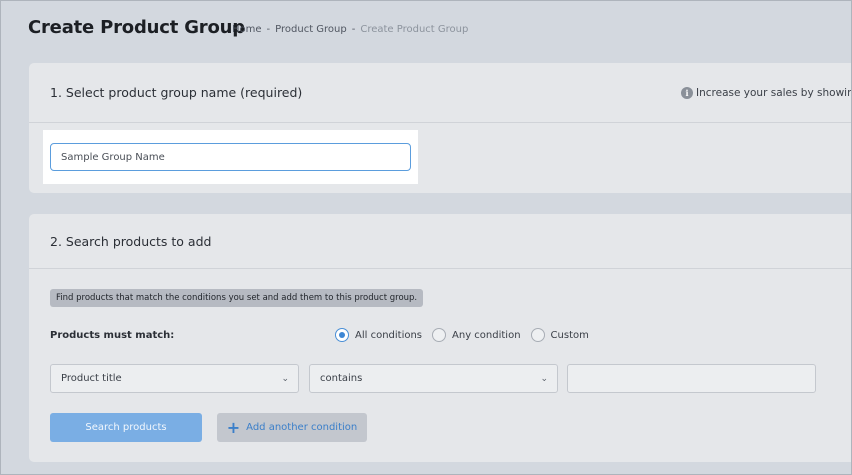 This screenshot has width=852, height=475. Describe the element at coordinates (233, 427) in the screenshot. I see `plus-icon: +` at that location.